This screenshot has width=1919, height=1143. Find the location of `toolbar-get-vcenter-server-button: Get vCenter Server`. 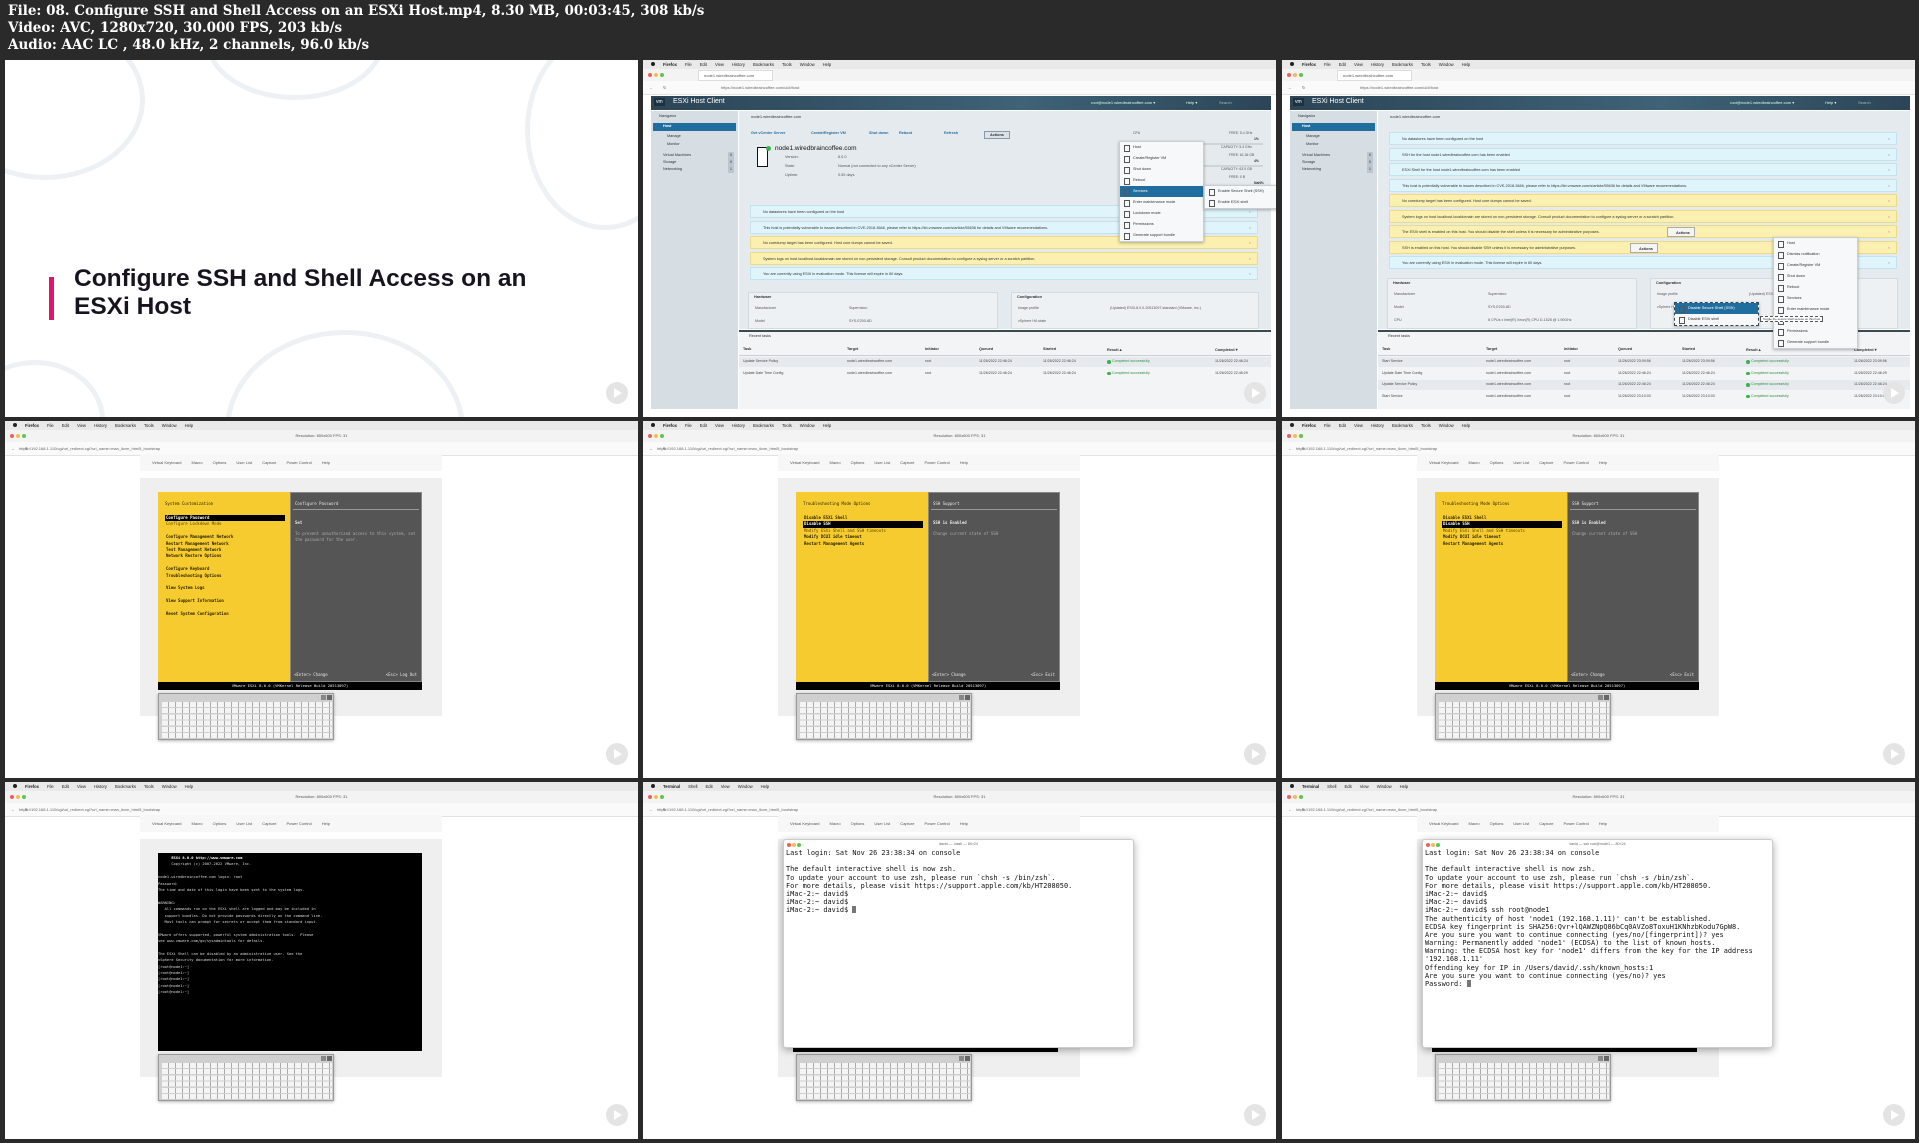

toolbar-get-vcenter-server-button: Get vCenter Server is located at coordinates (768, 133).